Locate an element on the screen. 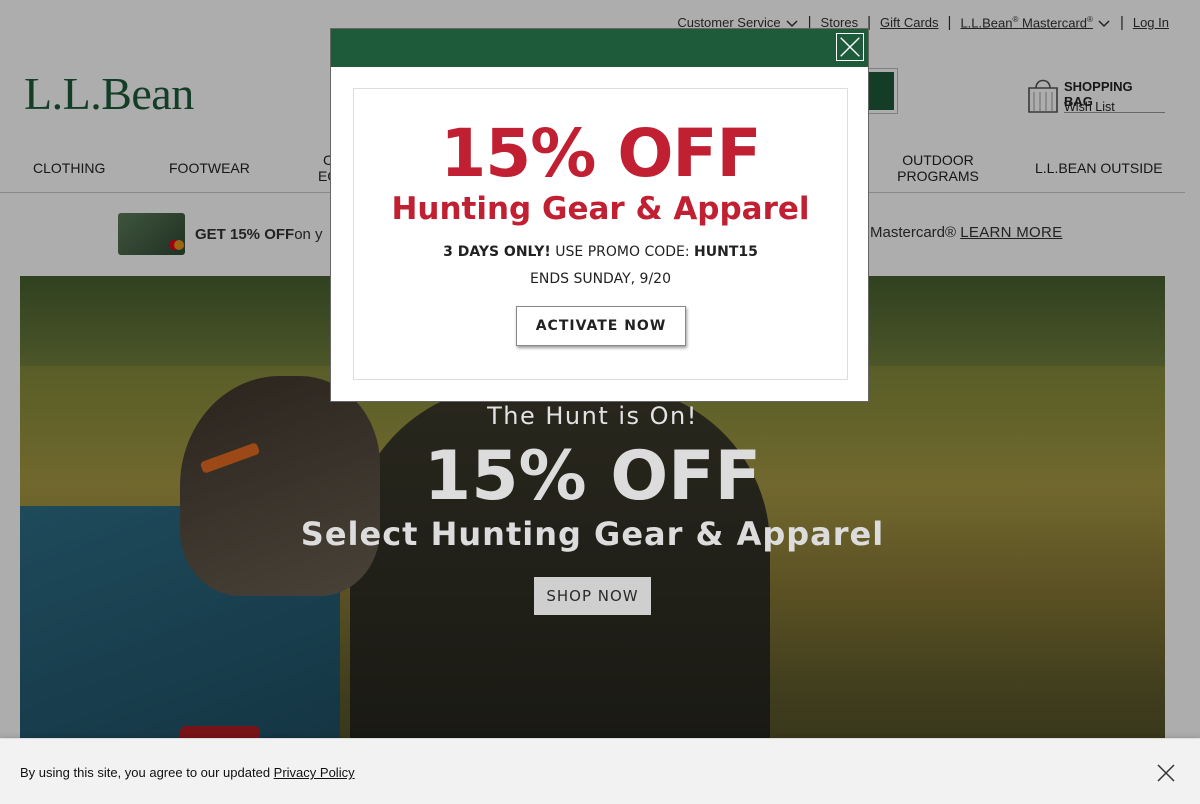 Image resolution: width=1200 pixels, height=804 pixels. privacy-policy-link: Privacy Policy is located at coordinates (314, 772).